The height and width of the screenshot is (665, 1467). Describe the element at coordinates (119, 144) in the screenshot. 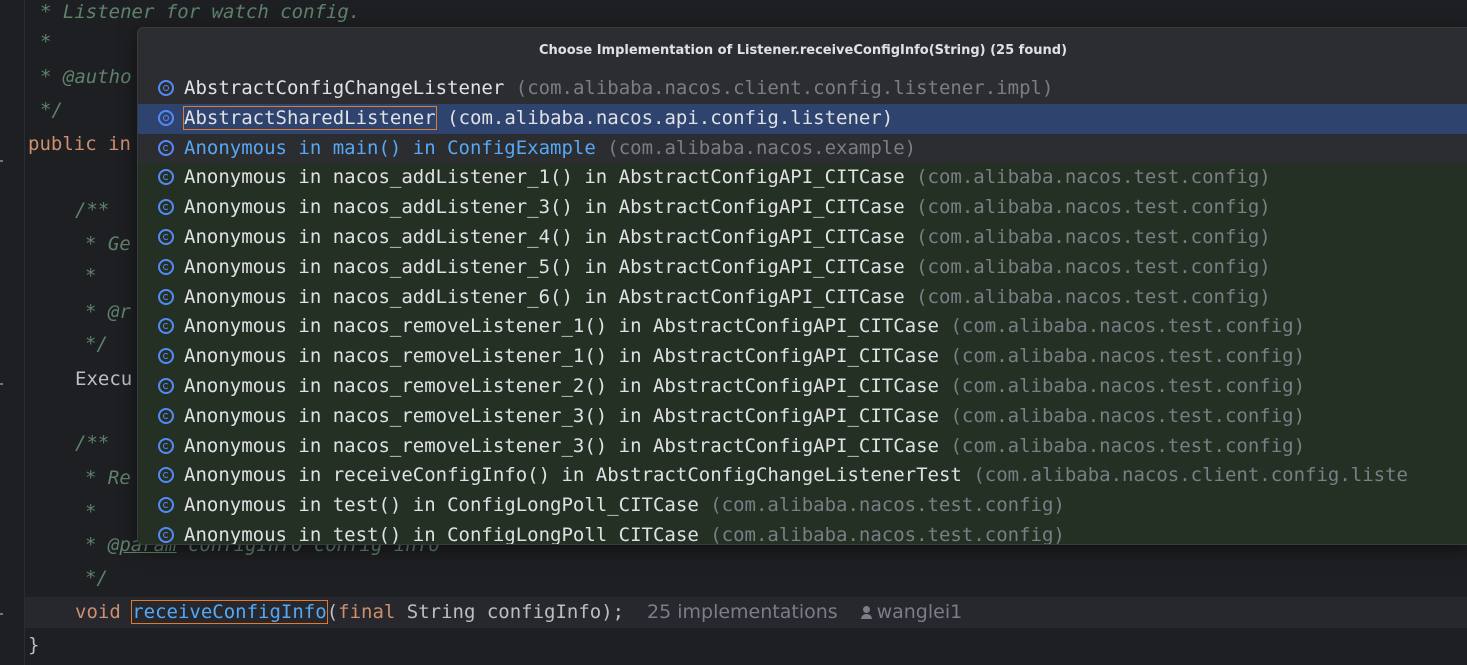

I see `keyword: in` at that location.